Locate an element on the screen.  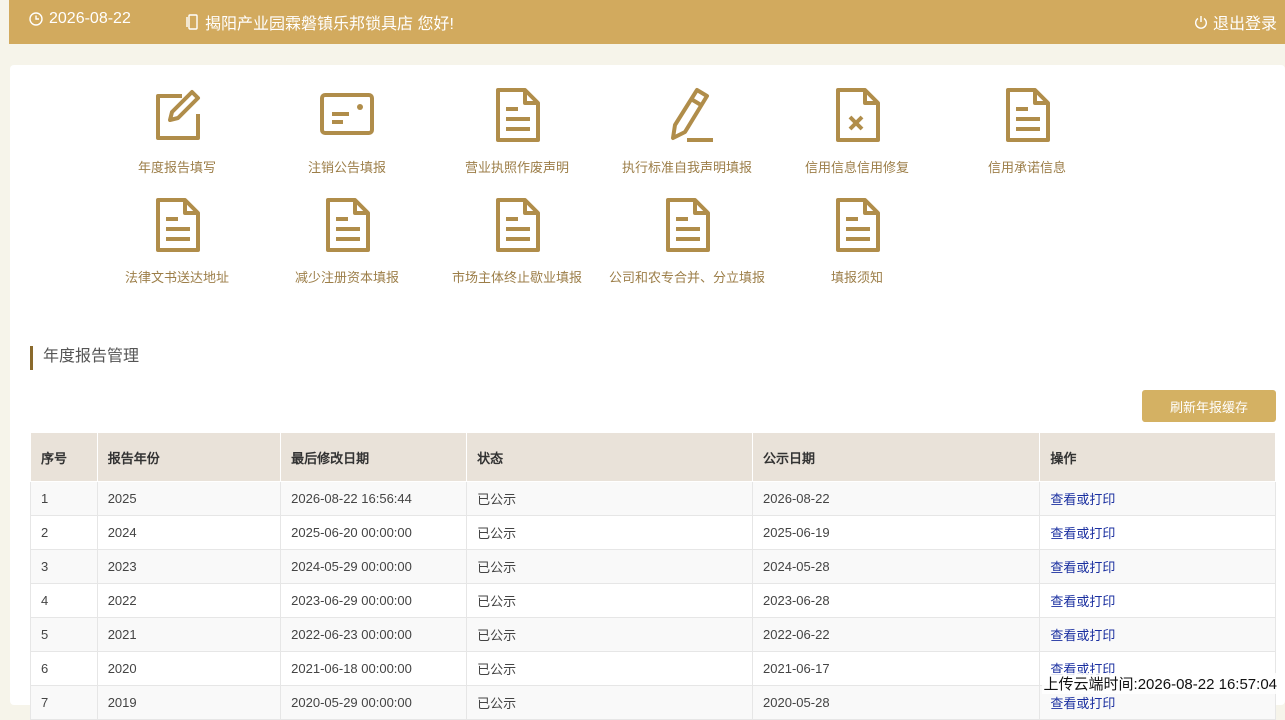
date-text: 2026-08-22 is located at coordinates (90, 18).